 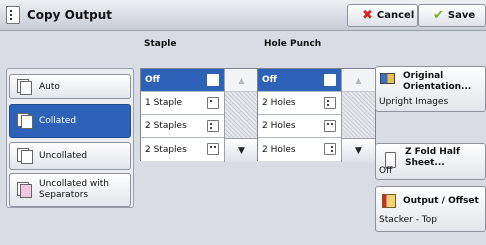 I want to click on hole-punch-option-off: Off, so click(x=299, y=80).